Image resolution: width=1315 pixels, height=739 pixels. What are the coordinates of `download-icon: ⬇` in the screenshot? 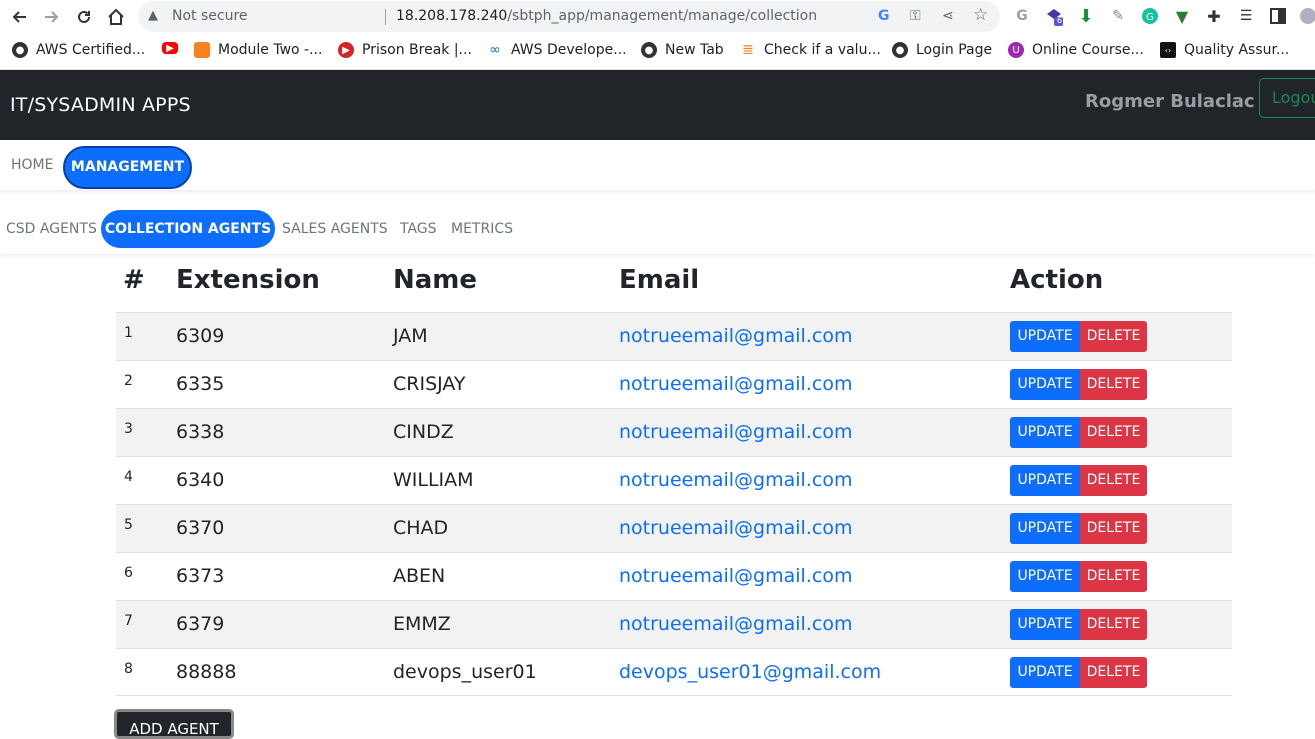 It's located at (1086, 16).